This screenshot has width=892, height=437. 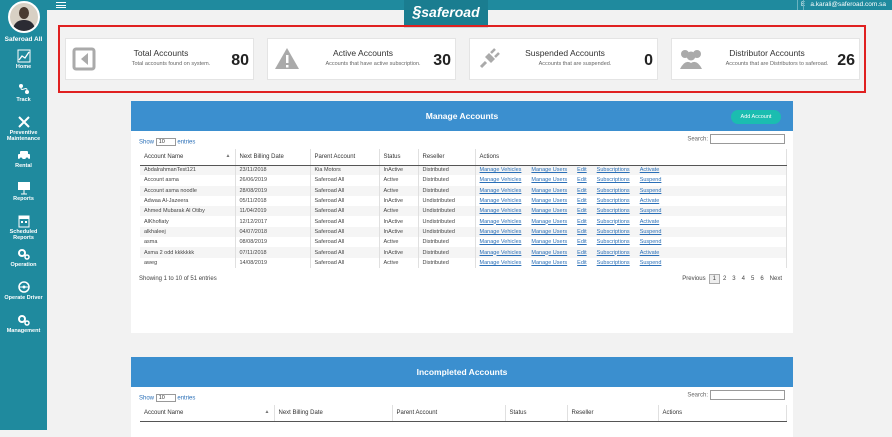 I want to click on sidebar-item-home: Home, so click(x=23, y=63).